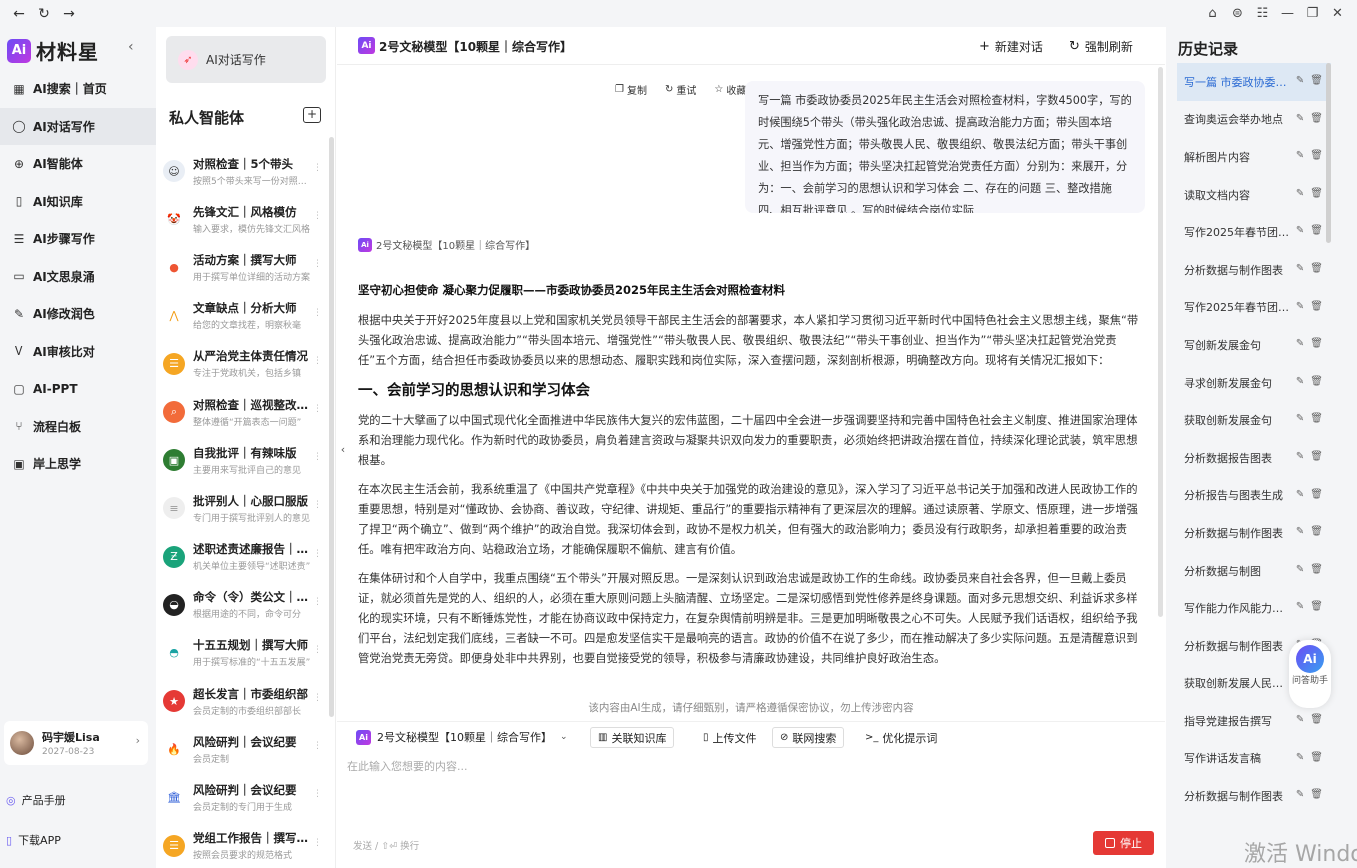 This screenshot has height=868, width=1357. Describe the element at coordinates (462, 737) in the screenshot. I see `model-selector: Ai 2号文秘模型【10颗星｜综合写作】 ⌄` at that location.